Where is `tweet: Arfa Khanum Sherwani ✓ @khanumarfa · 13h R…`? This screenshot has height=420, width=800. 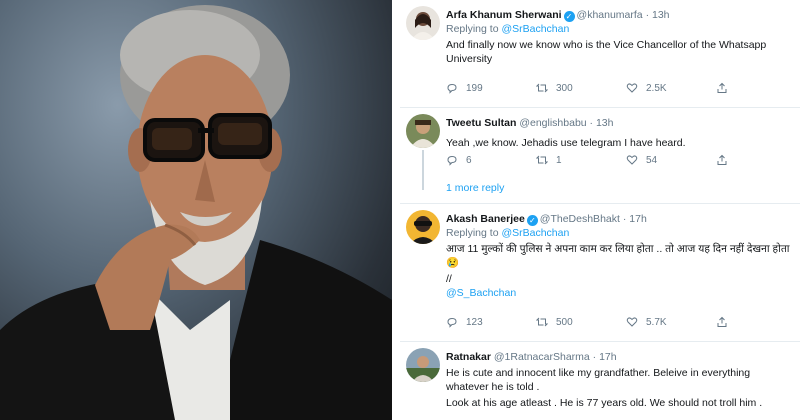
tweet: Arfa Khanum Sherwani ✓ @khanumarfa · 13h R… is located at coordinates (600, 54).